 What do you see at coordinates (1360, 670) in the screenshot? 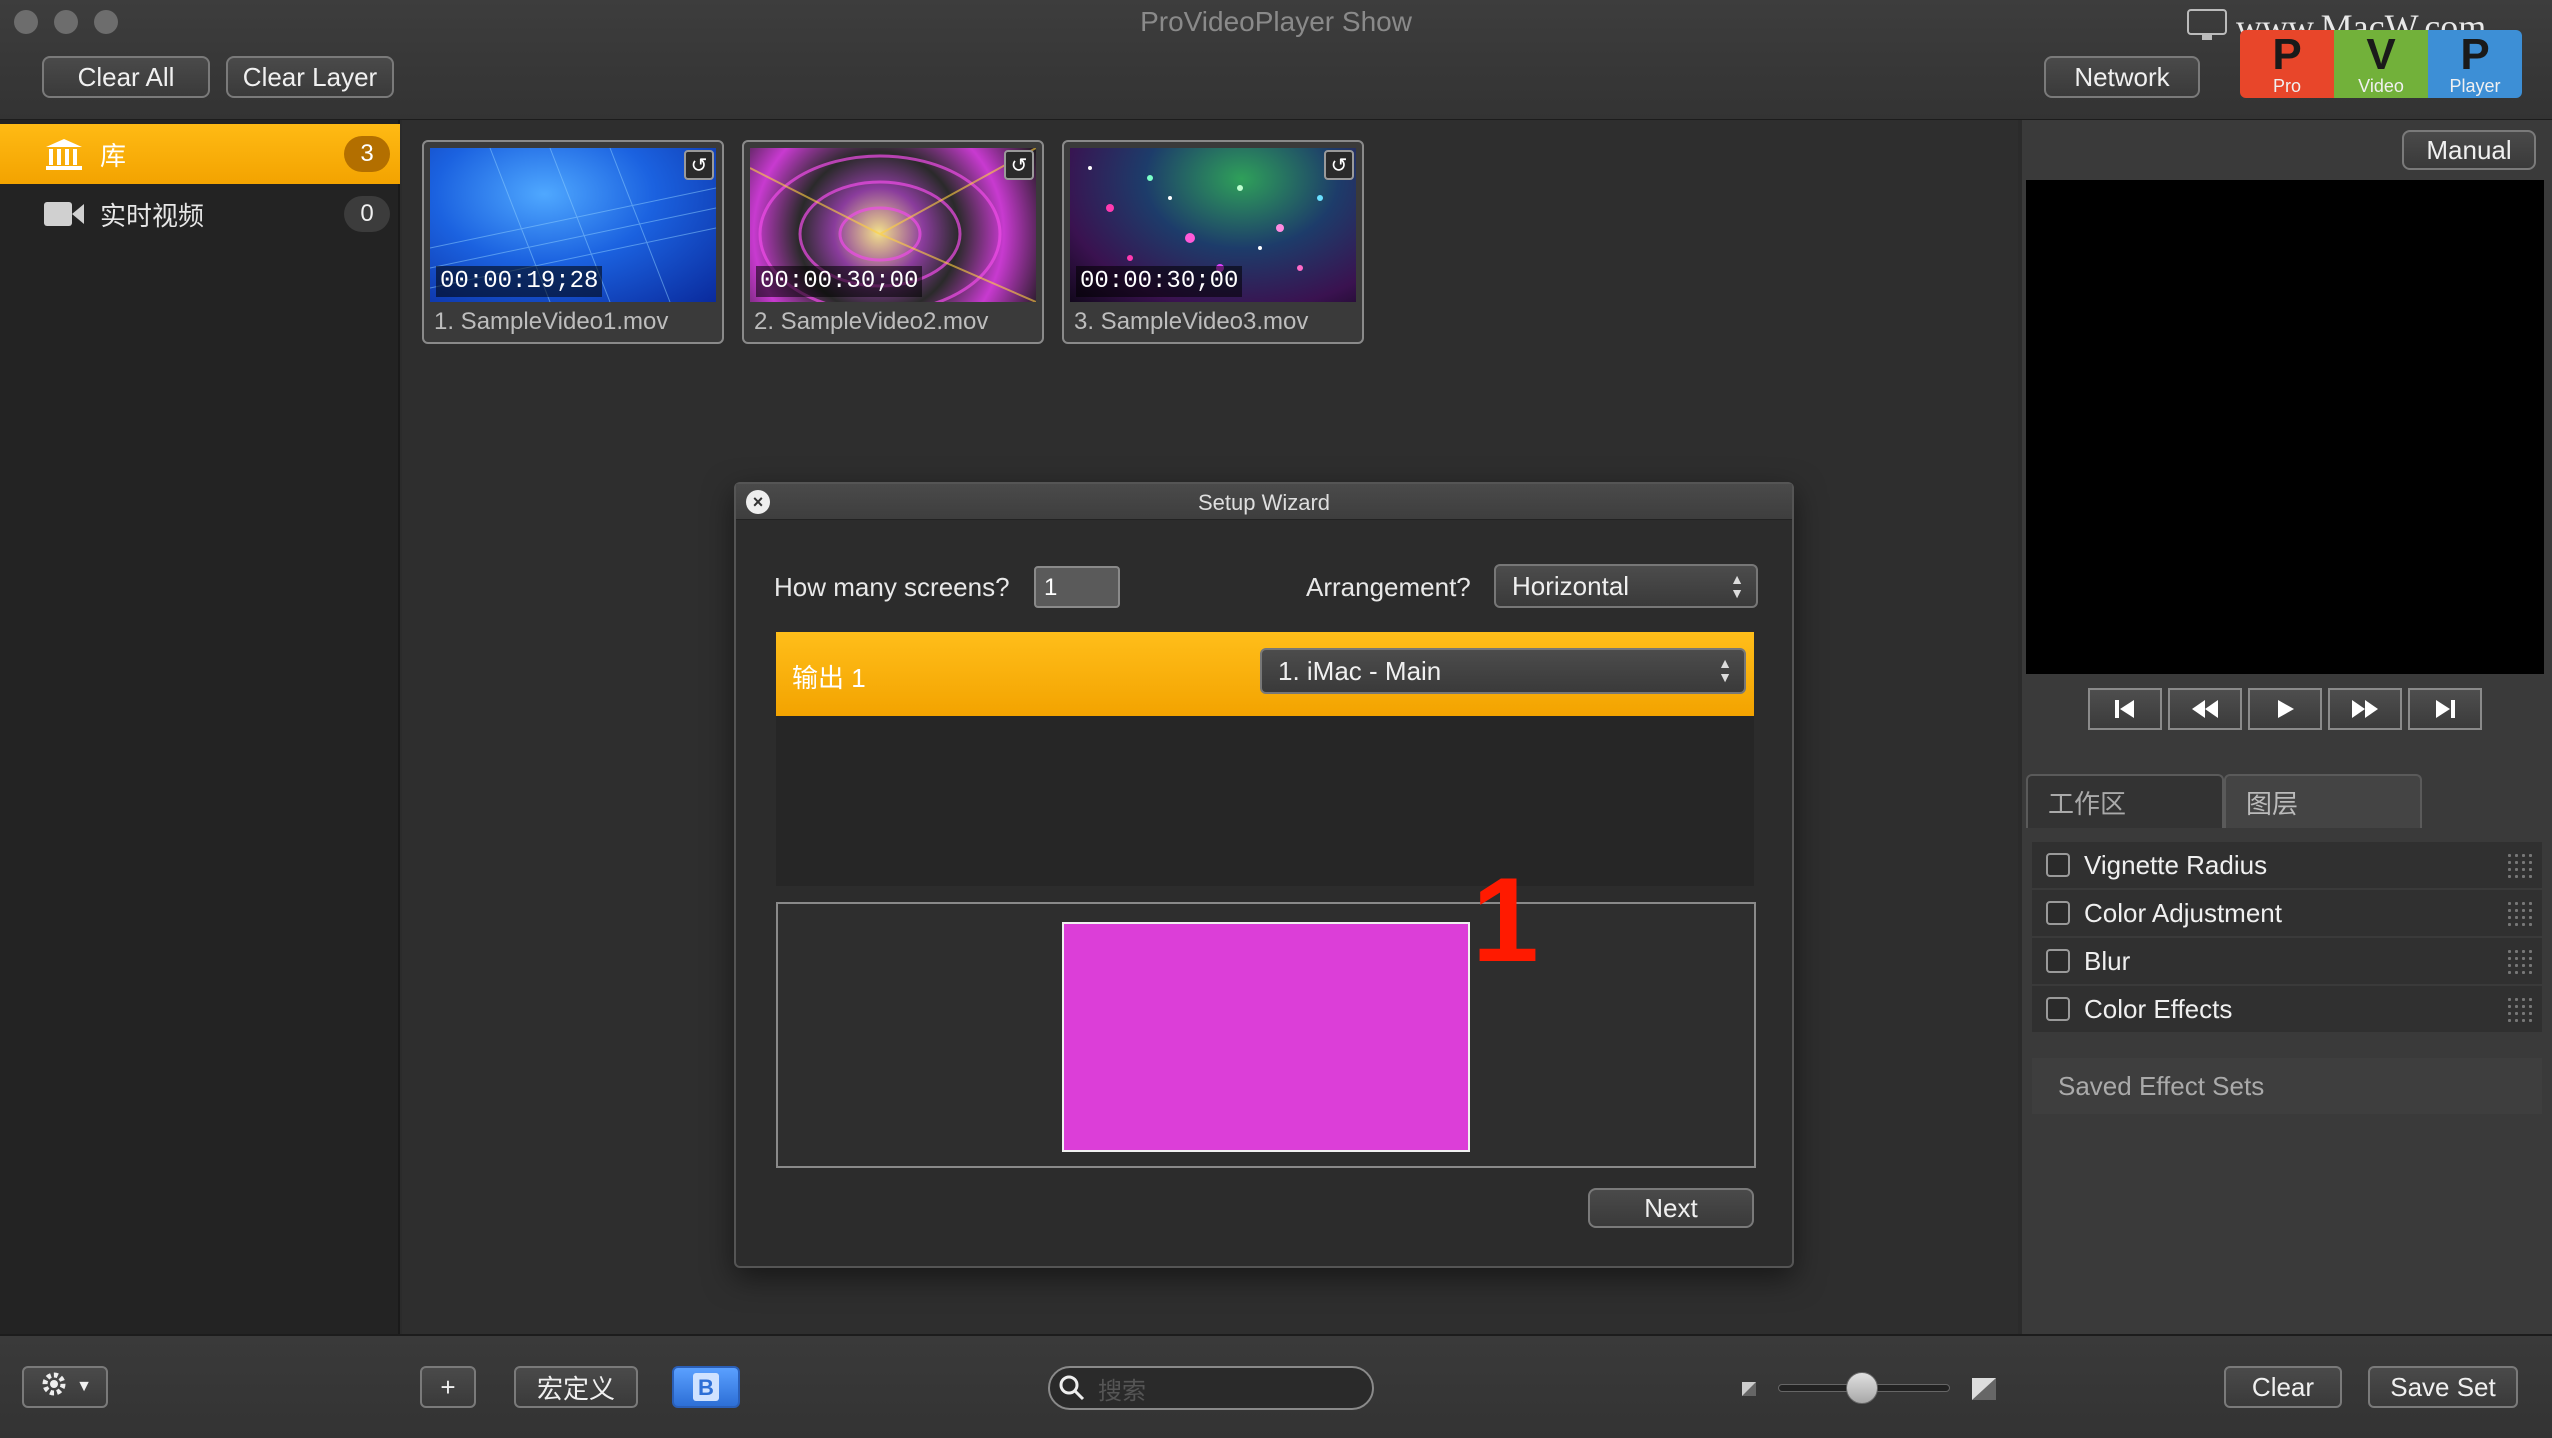
I see `output-display-value: 1. iMac - Main` at bounding box center [1360, 670].